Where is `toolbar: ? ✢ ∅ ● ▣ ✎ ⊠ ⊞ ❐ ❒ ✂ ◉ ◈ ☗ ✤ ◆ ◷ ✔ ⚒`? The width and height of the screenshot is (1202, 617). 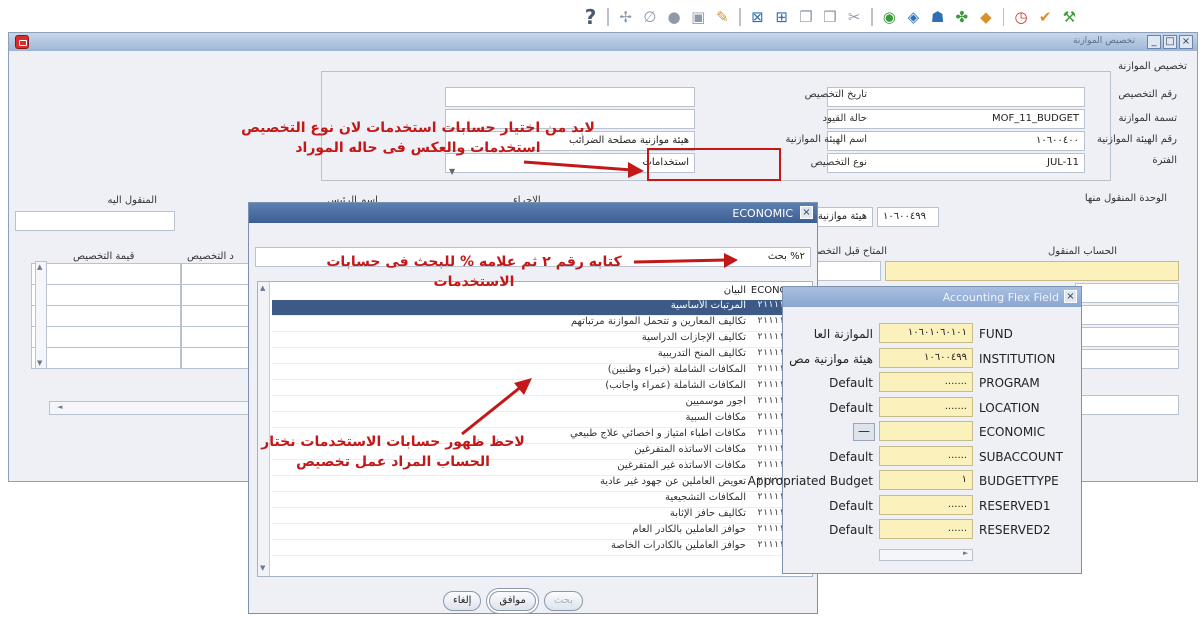 toolbar: ? ✢ ∅ ● ▣ ✎ ⊠ ⊞ ❐ ❒ ✂ ◉ ◈ ☗ ✤ ◆ ◷ ✔ ⚒ is located at coordinates (830, 17).